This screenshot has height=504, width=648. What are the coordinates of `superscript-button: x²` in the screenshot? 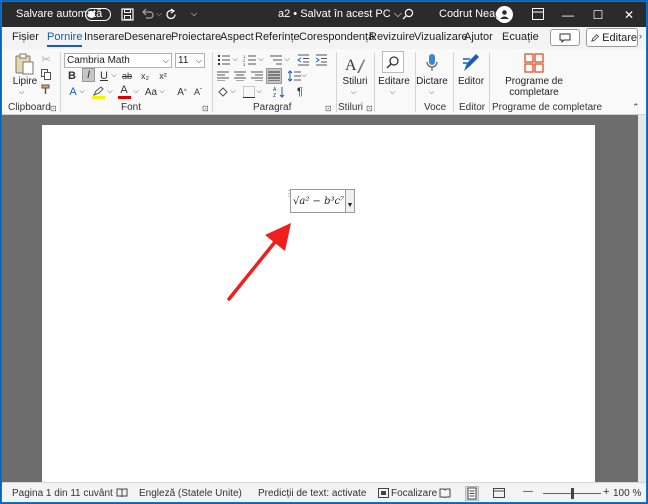 It's located at (163, 76).